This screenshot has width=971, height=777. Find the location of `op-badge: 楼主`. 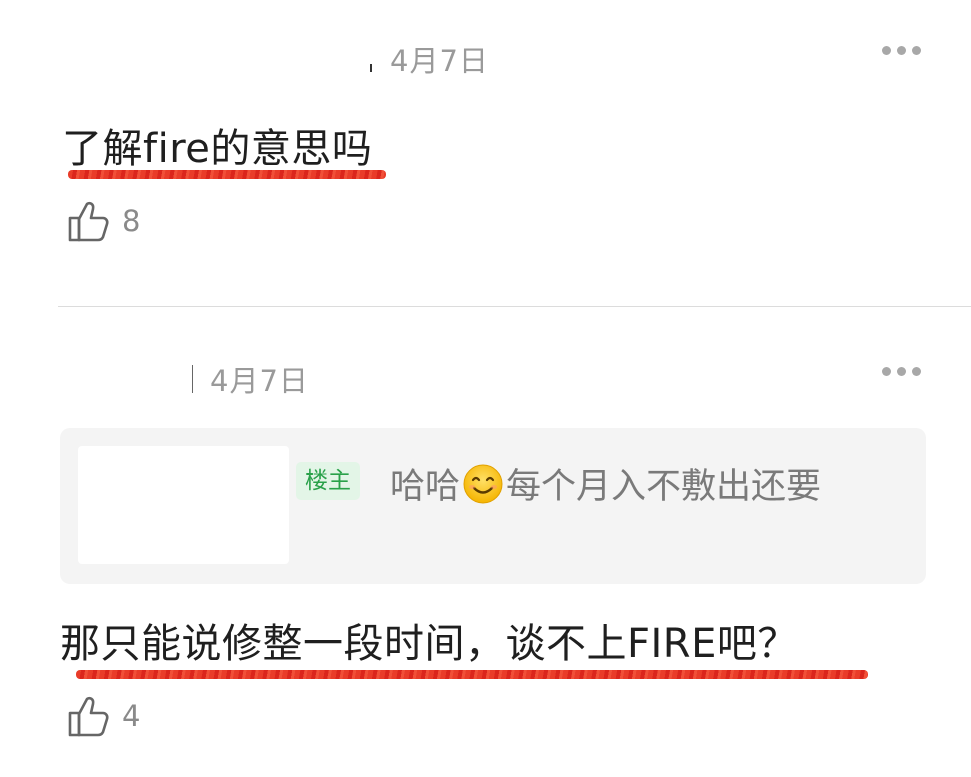

op-badge: 楼主 is located at coordinates (328, 481).